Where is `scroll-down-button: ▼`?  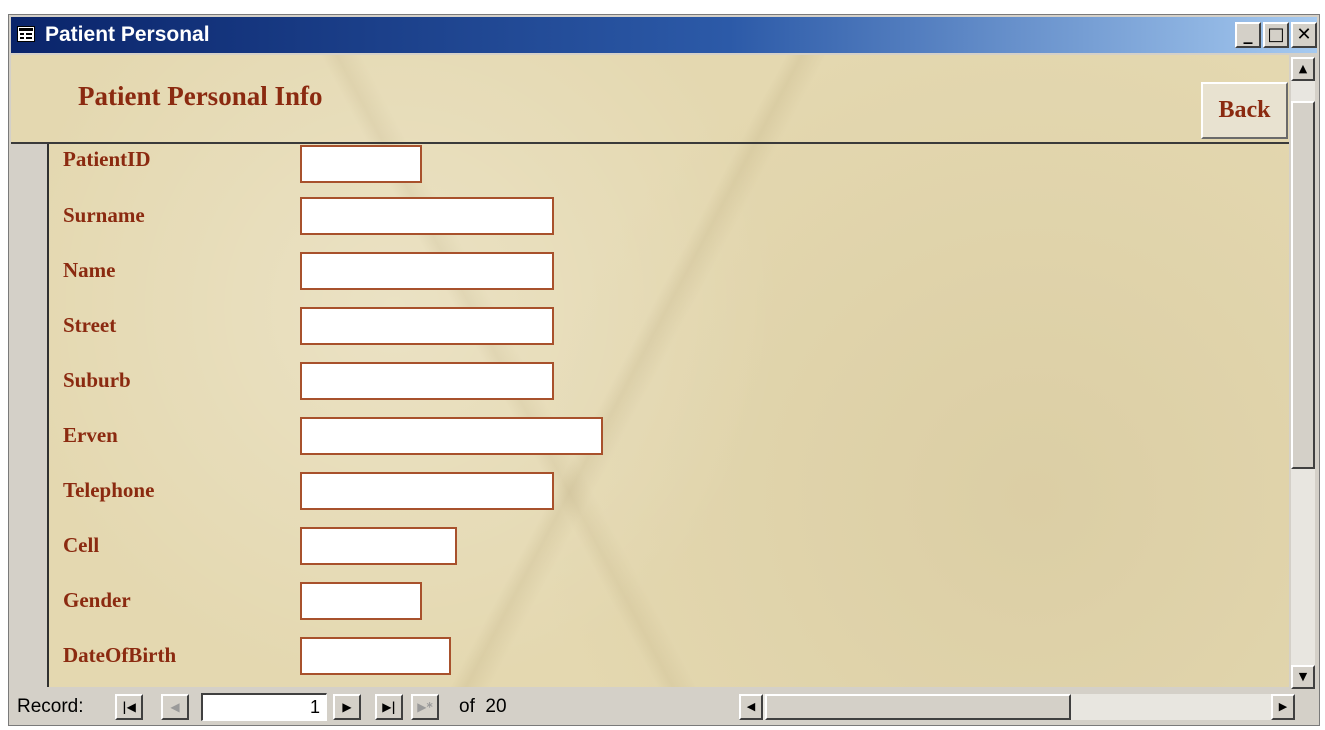 scroll-down-button: ▼ is located at coordinates (1303, 677).